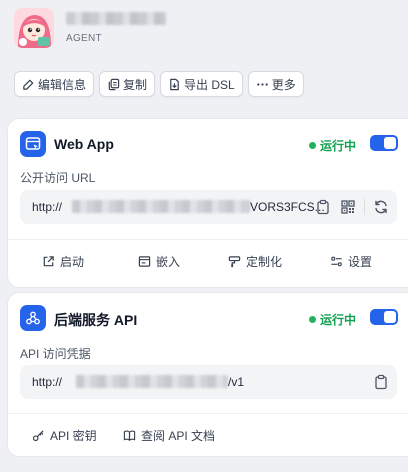  What do you see at coordinates (47, 382) in the screenshot?
I see `api-url-prefix: http://` at bounding box center [47, 382].